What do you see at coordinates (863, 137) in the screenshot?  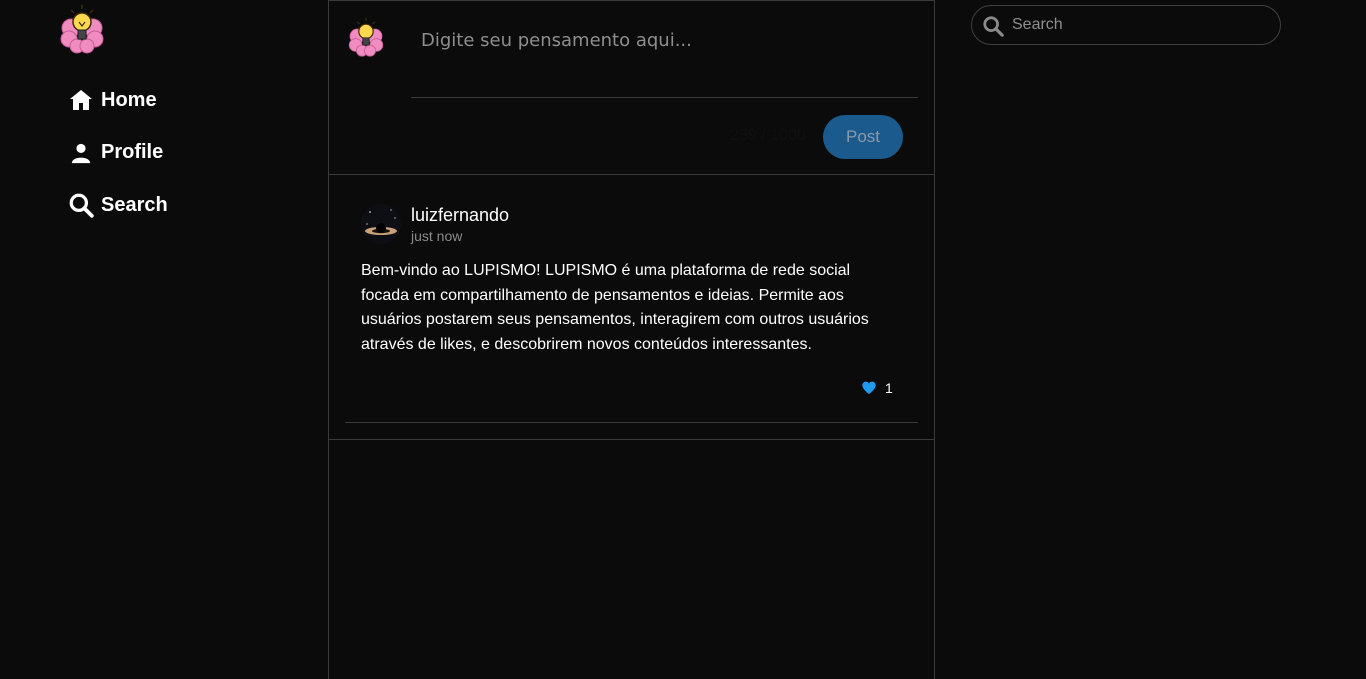 I see `post-button: Post` at bounding box center [863, 137].